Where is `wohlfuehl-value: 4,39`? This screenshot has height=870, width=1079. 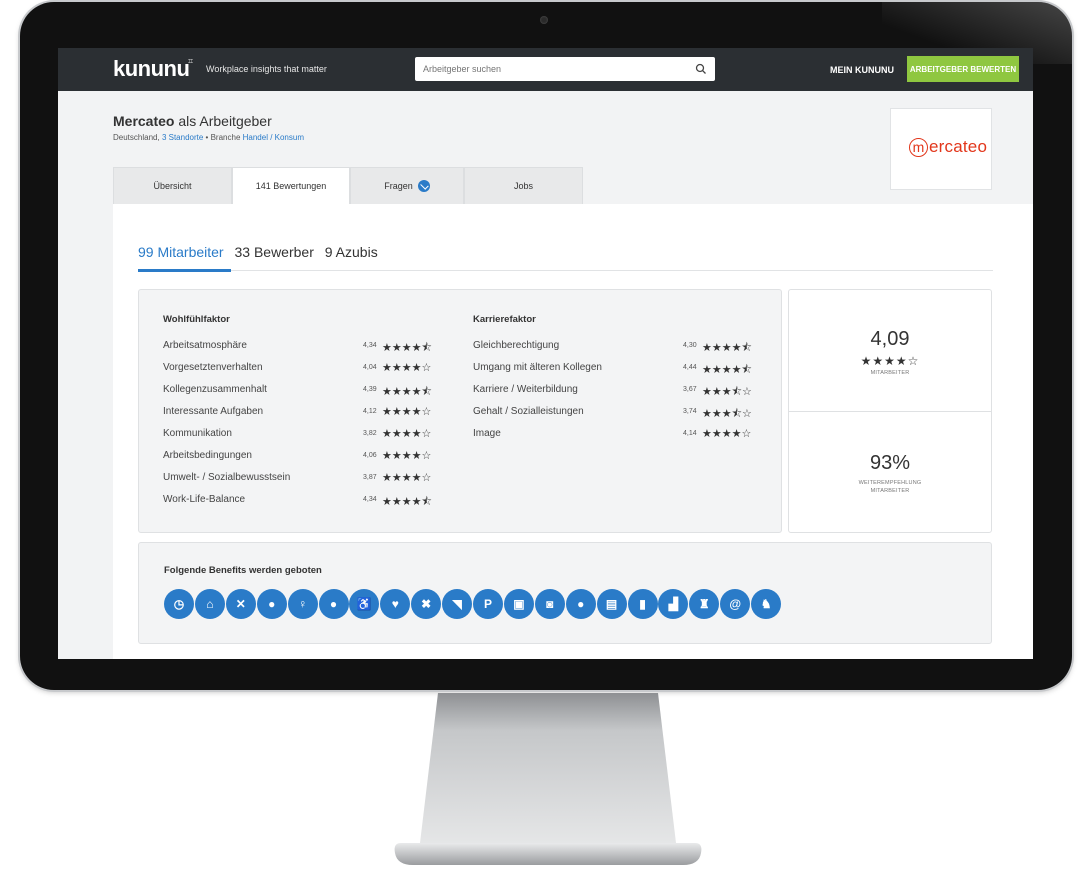 wohlfuehl-value: 4,39 is located at coordinates (370, 389).